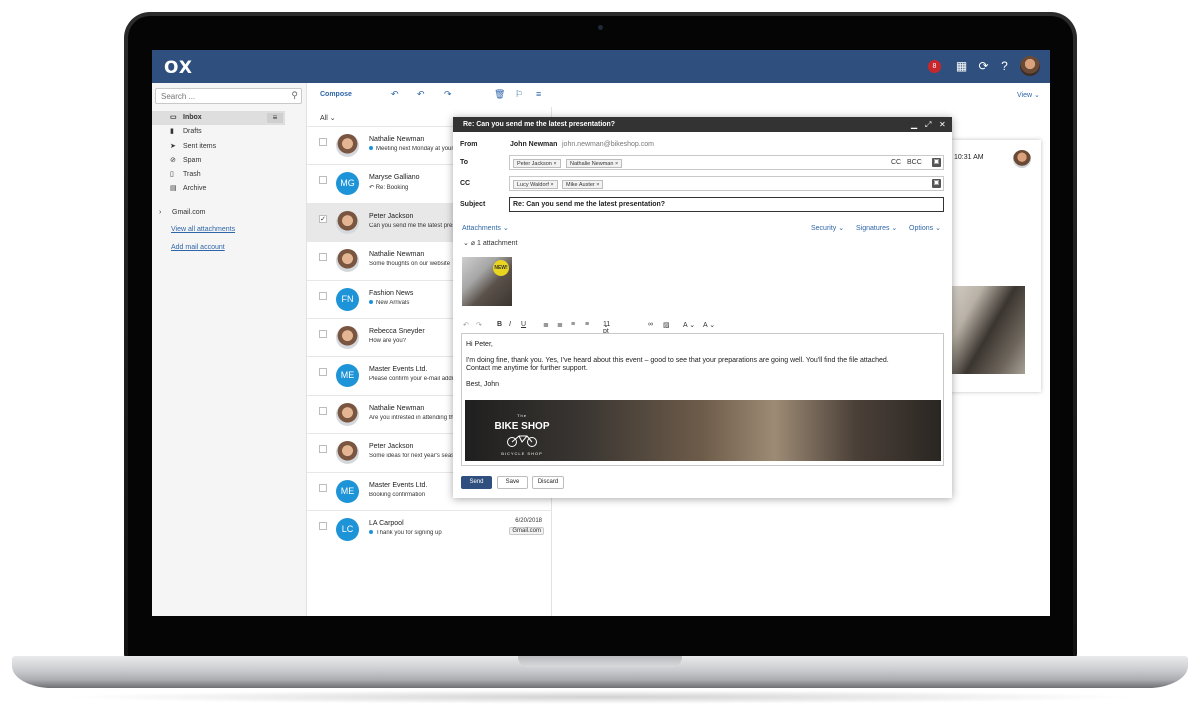 The image size is (1200, 718). Describe the element at coordinates (925, 228) in the screenshot. I see `options-dropdown: Options ⌄` at that location.